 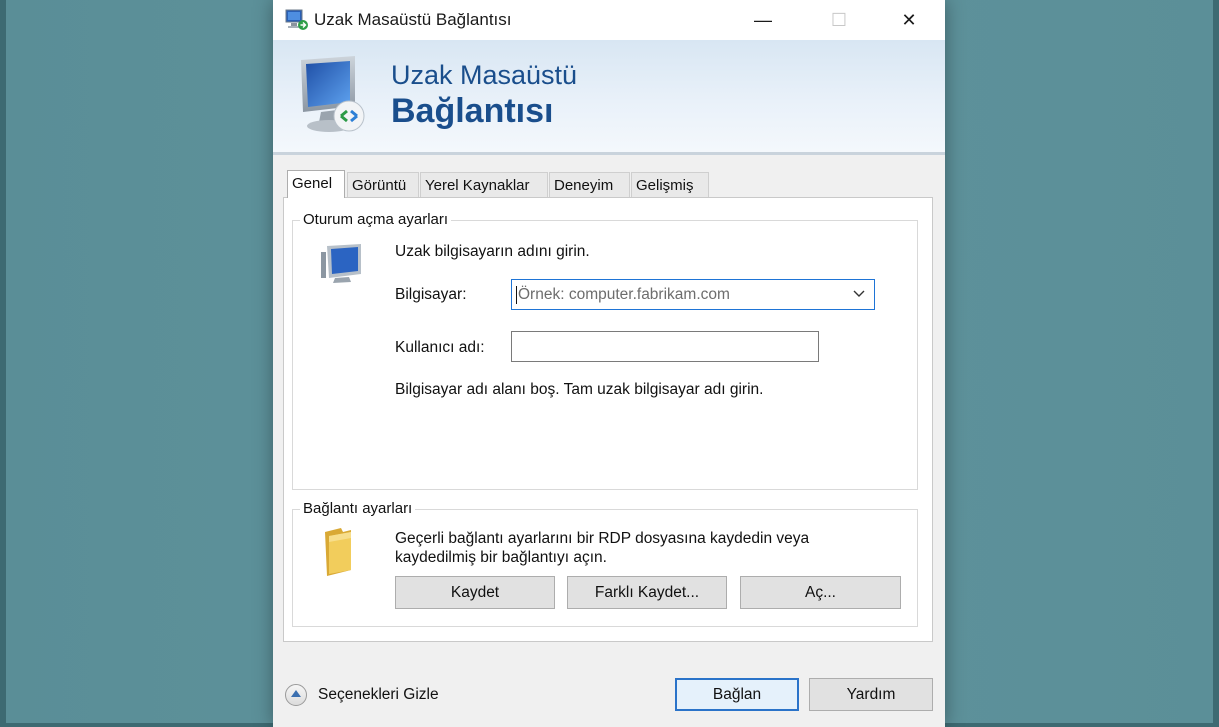 What do you see at coordinates (859, 293) in the screenshot?
I see `chevron-down-icon` at bounding box center [859, 293].